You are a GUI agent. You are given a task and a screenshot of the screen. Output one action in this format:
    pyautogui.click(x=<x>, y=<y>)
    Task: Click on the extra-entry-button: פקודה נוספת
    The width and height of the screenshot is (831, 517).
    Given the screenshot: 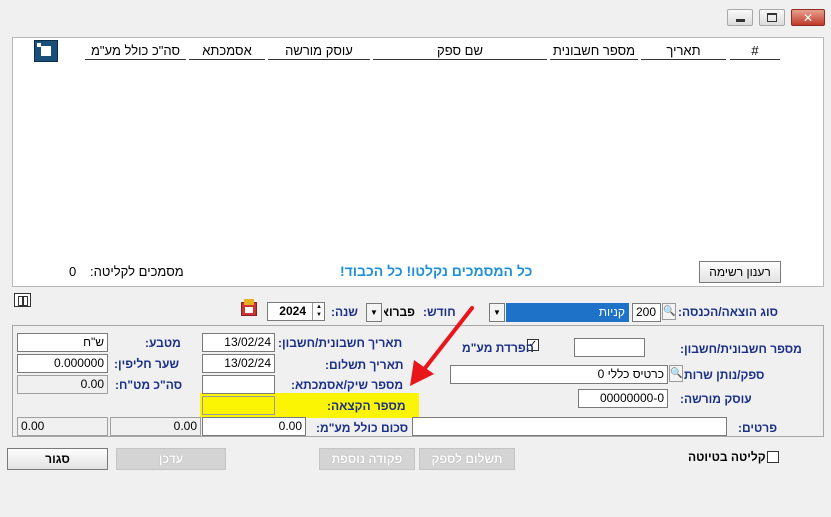 What is the action you would take?
    pyautogui.click(x=367, y=459)
    